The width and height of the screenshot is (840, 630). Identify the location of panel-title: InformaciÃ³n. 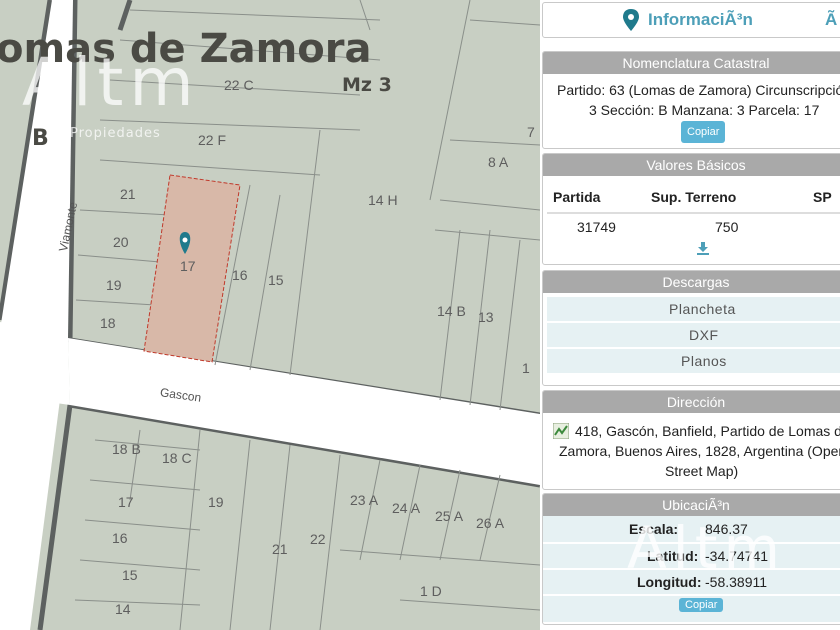
(700, 19).